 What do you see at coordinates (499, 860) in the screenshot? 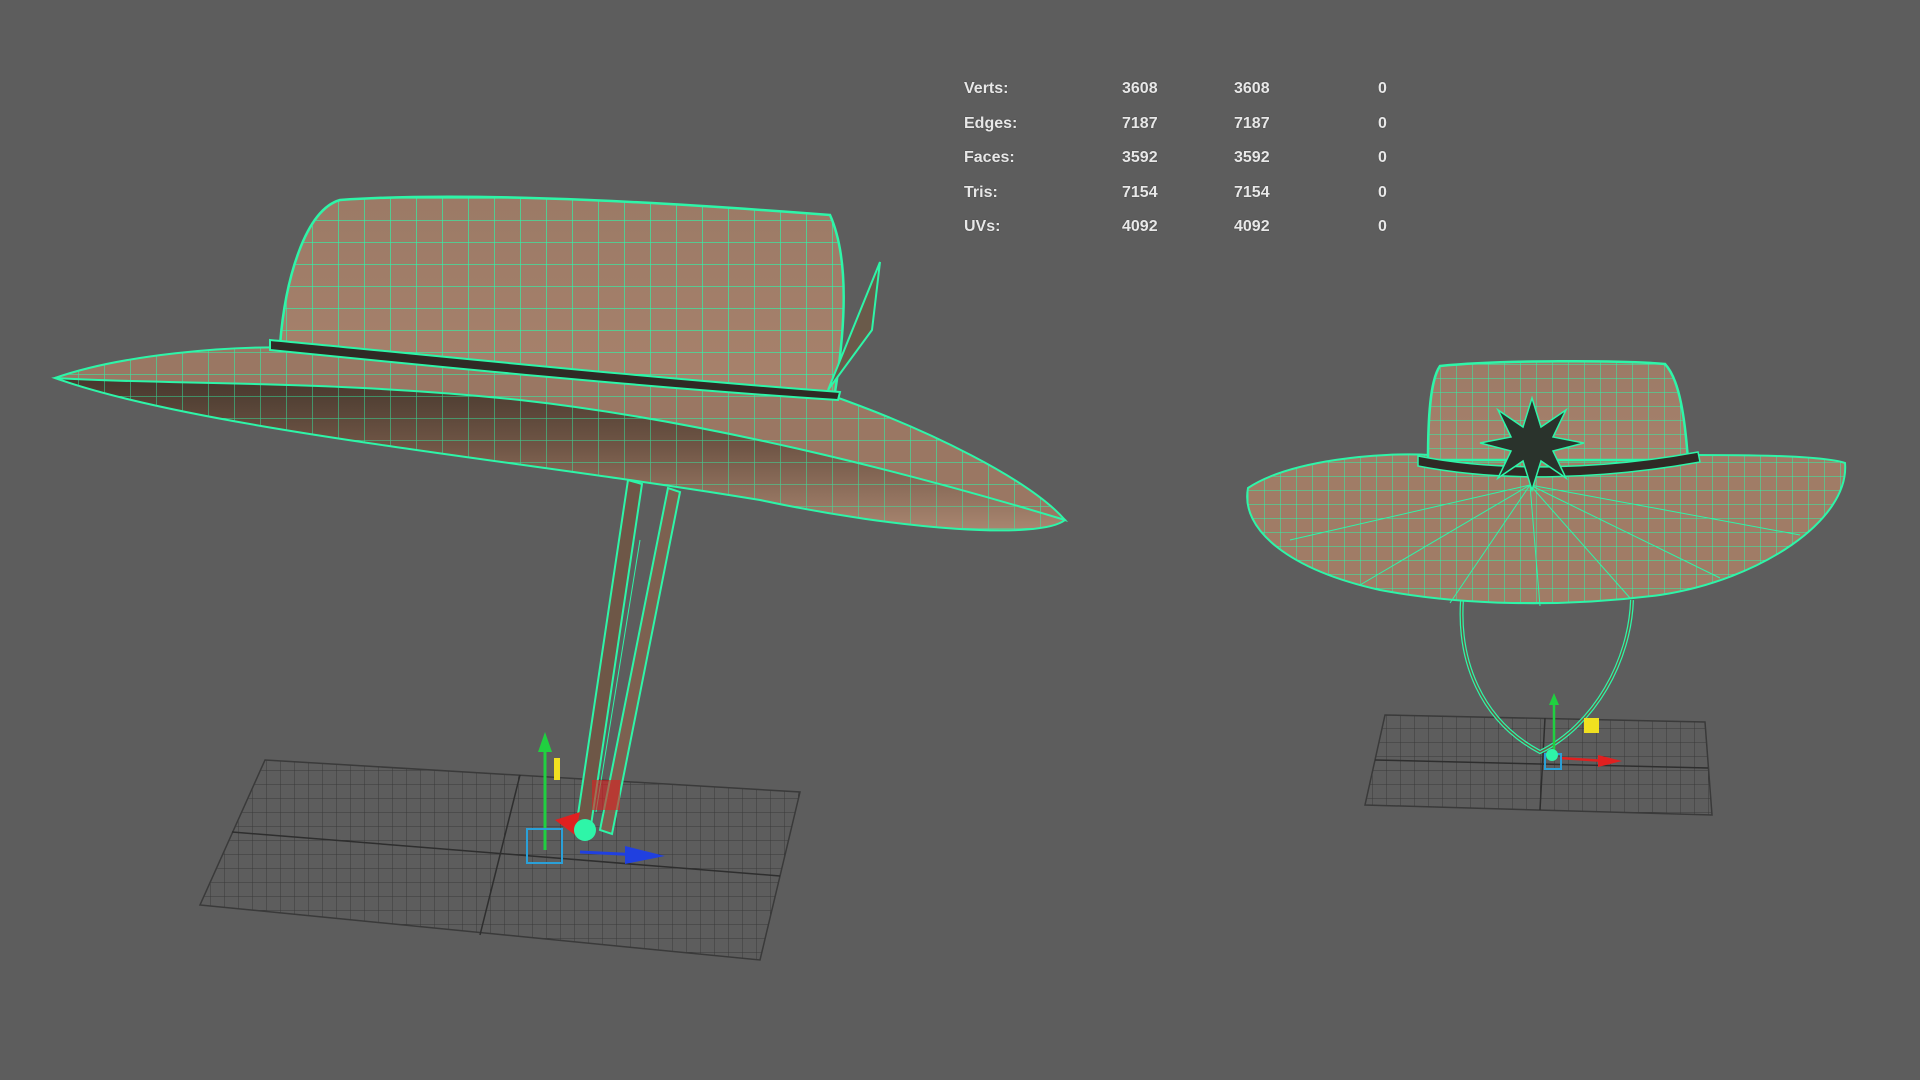
I see `ground-grid-left` at bounding box center [499, 860].